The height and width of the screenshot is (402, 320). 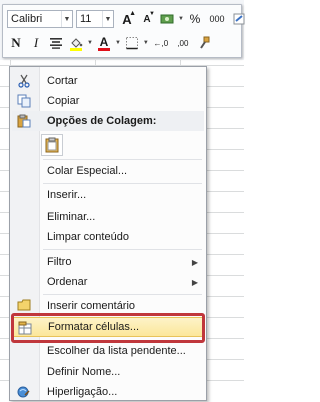 I want to click on decrease-decimal-button: ,00, so click(x=183, y=43).